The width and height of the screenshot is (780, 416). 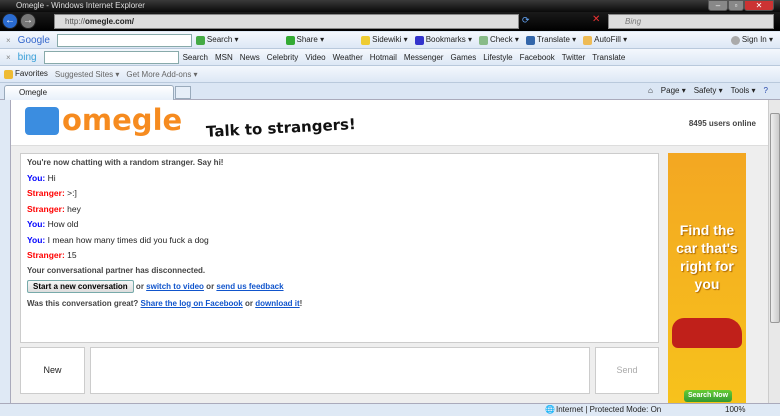 I want to click on bing-item: Weather, so click(x=348, y=57).